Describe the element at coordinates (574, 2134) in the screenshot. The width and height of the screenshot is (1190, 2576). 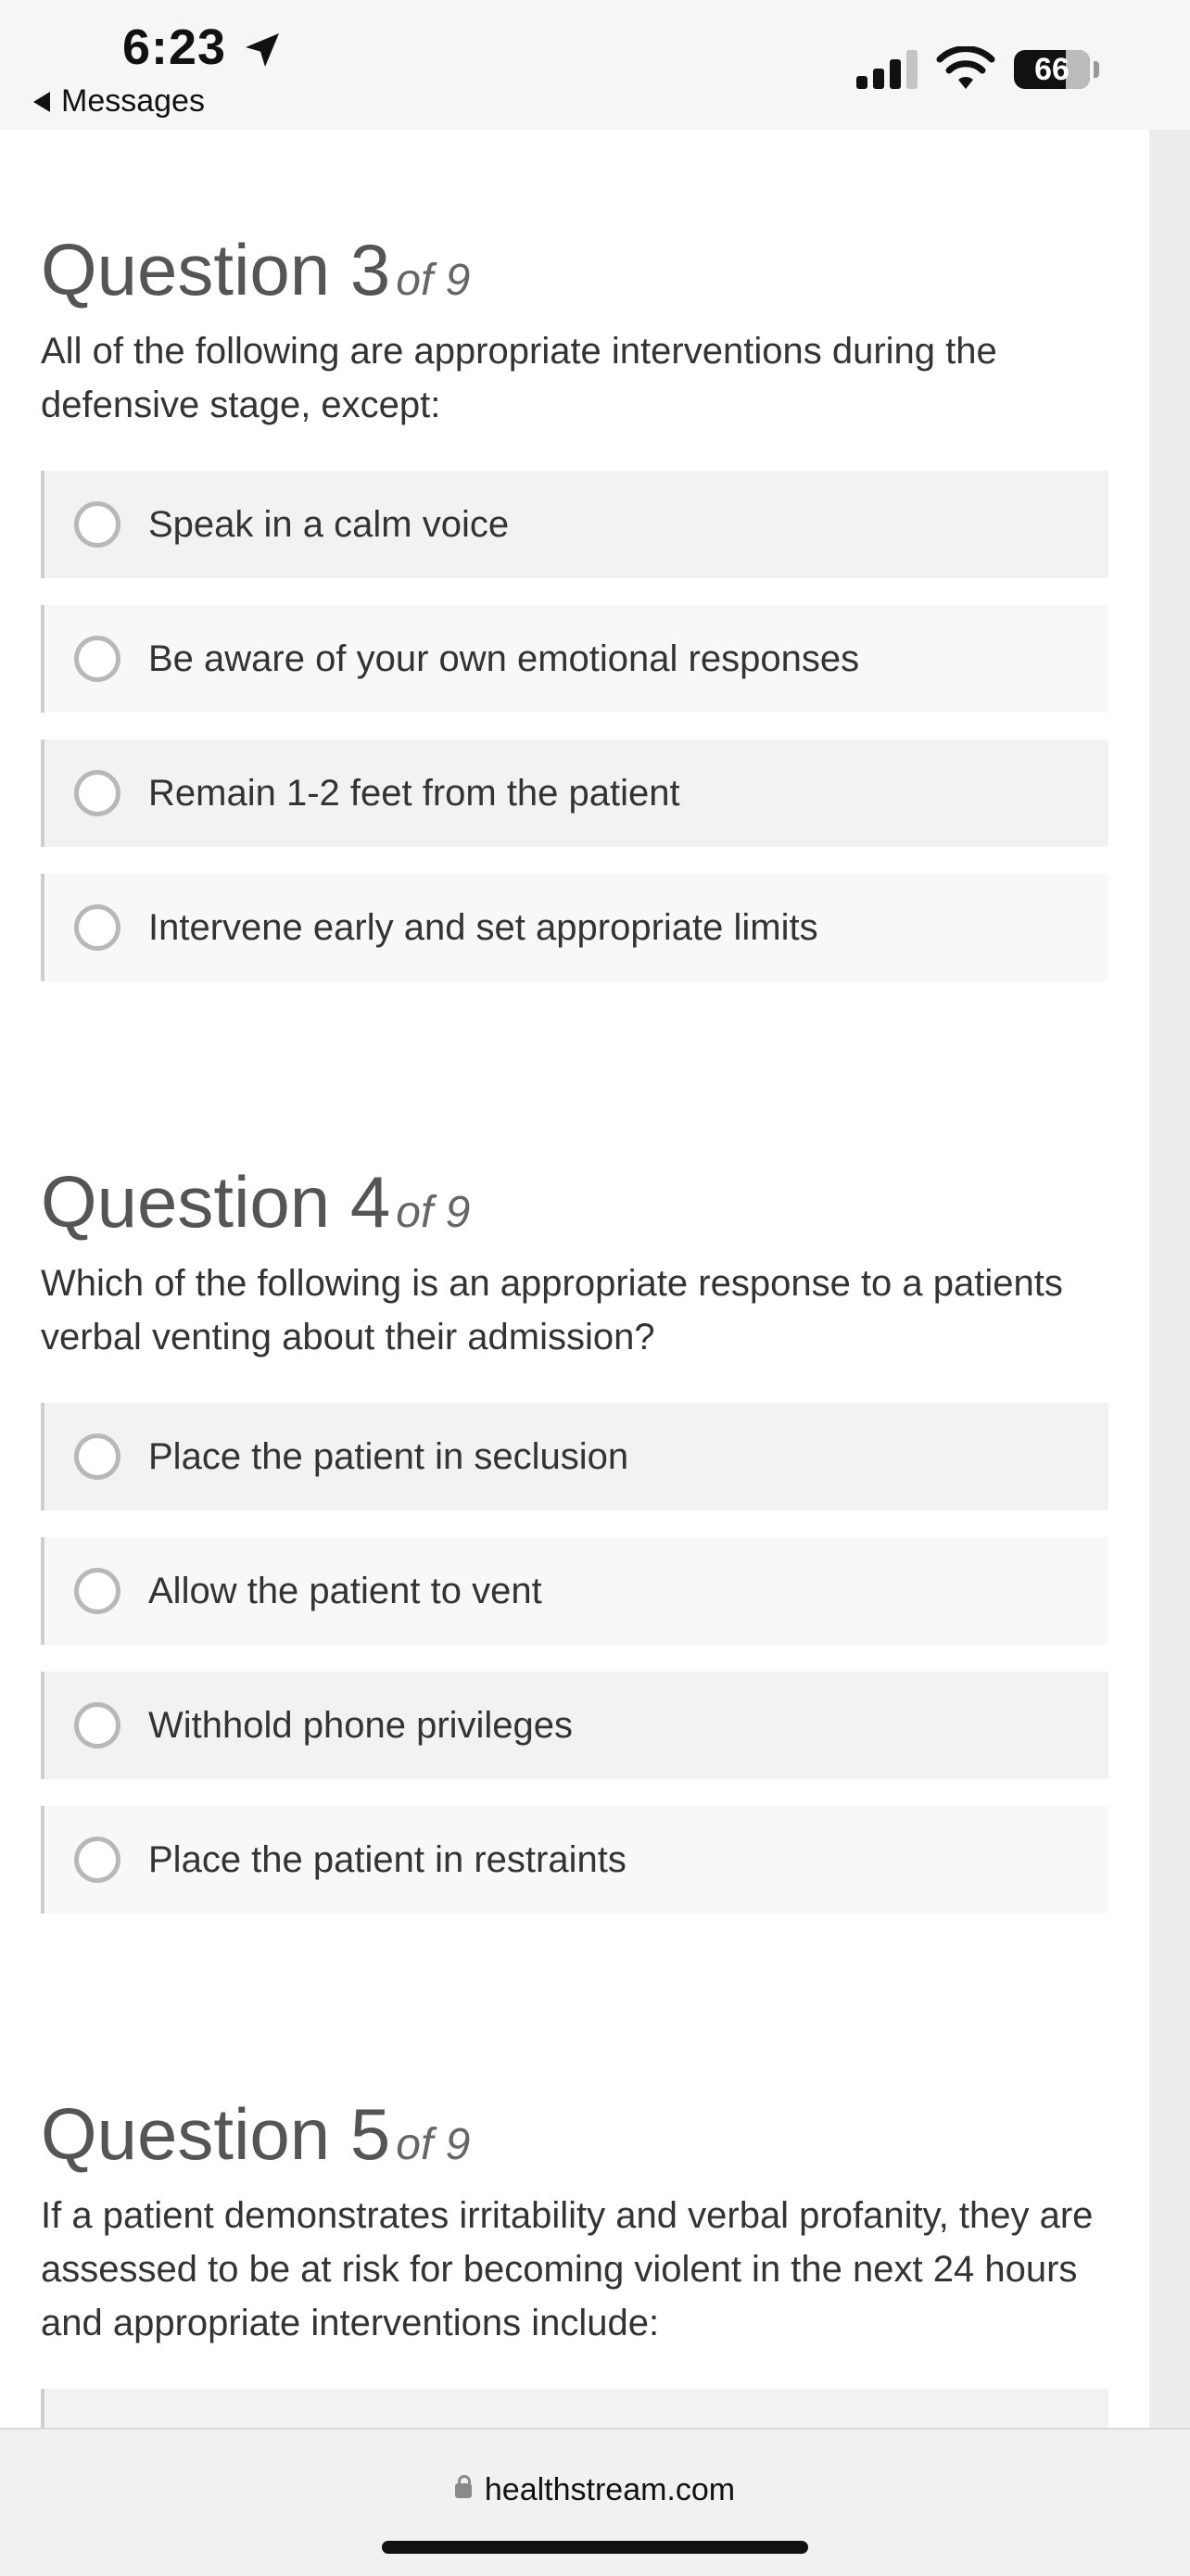
I see `question-title: Question 5 of 9` at that location.